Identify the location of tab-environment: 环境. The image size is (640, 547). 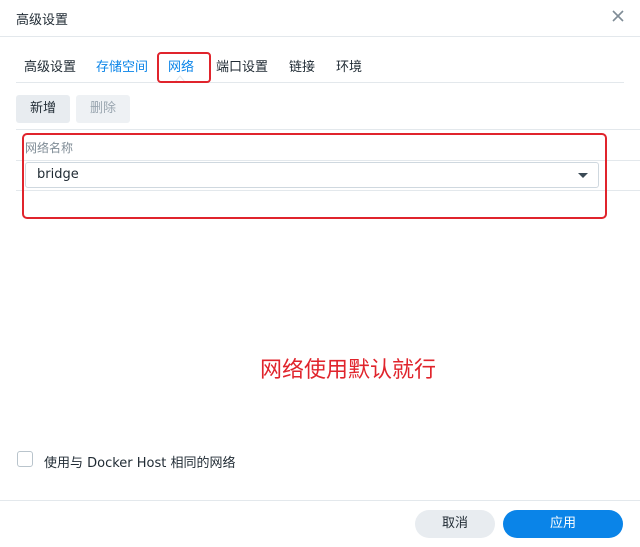
(349, 65).